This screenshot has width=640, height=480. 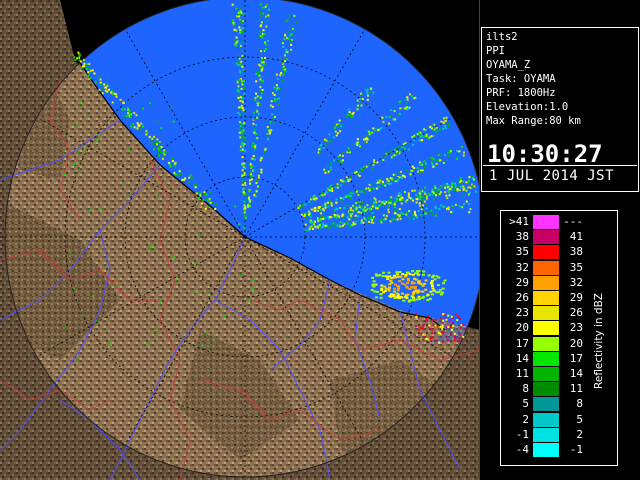 What do you see at coordinates (522, 237) in the screenshot?
I see `legend-left-value: 38` at bounding box center [522, 237].